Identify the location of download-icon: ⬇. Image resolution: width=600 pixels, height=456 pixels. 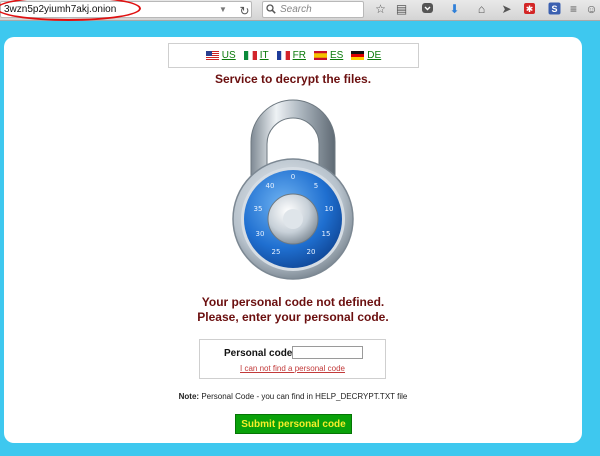
(454, 9).